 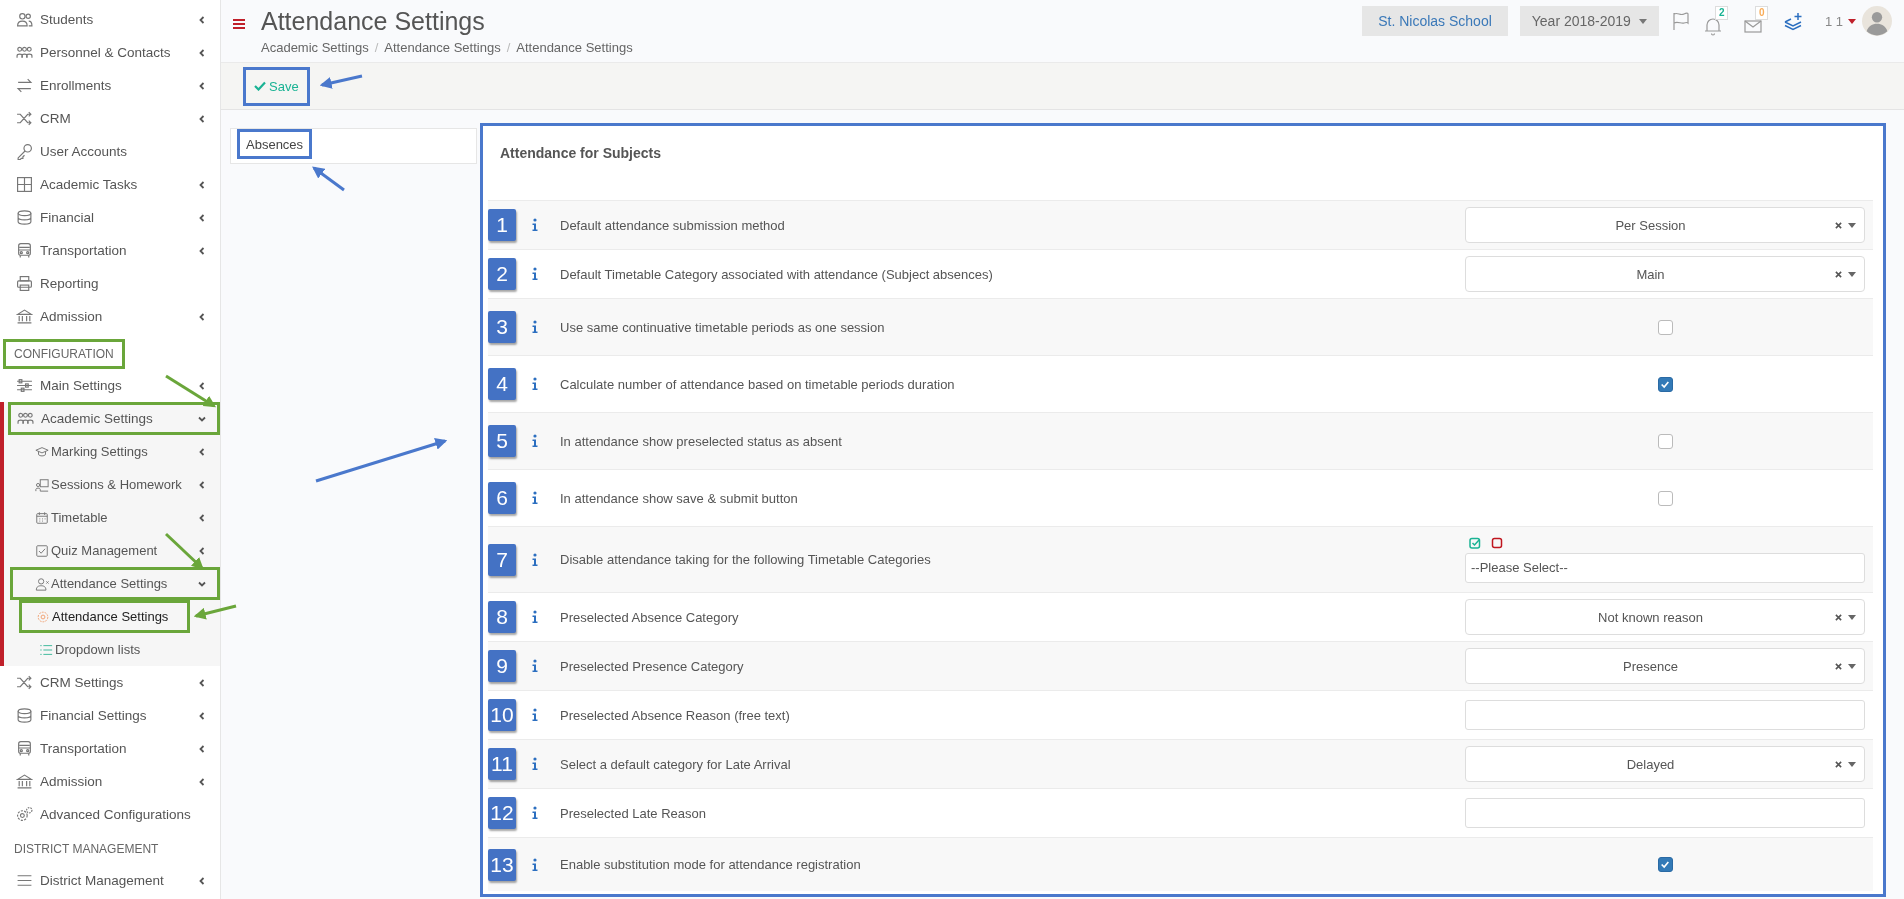 I want to click on sidebar-item: Quiz Management, so click(x=112, y=550).